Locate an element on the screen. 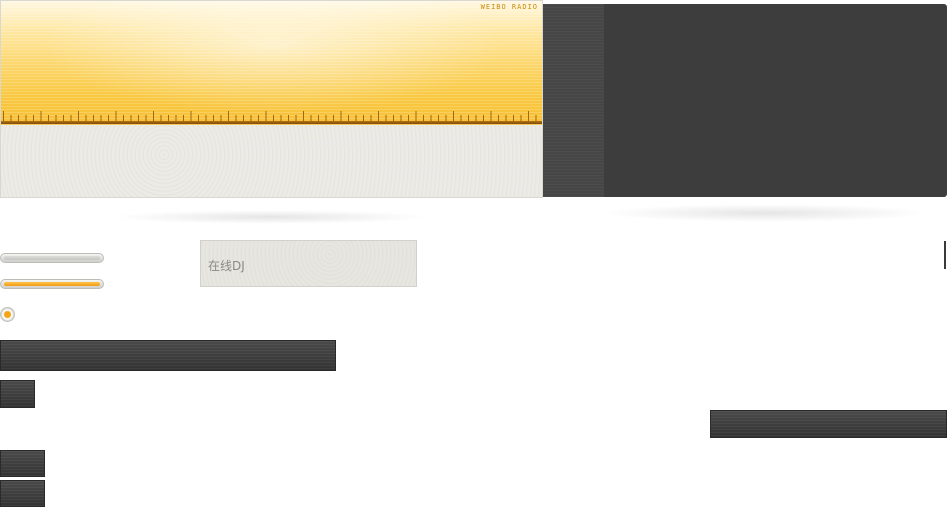  side-panel-shadow is located at coordinates (765, 213).